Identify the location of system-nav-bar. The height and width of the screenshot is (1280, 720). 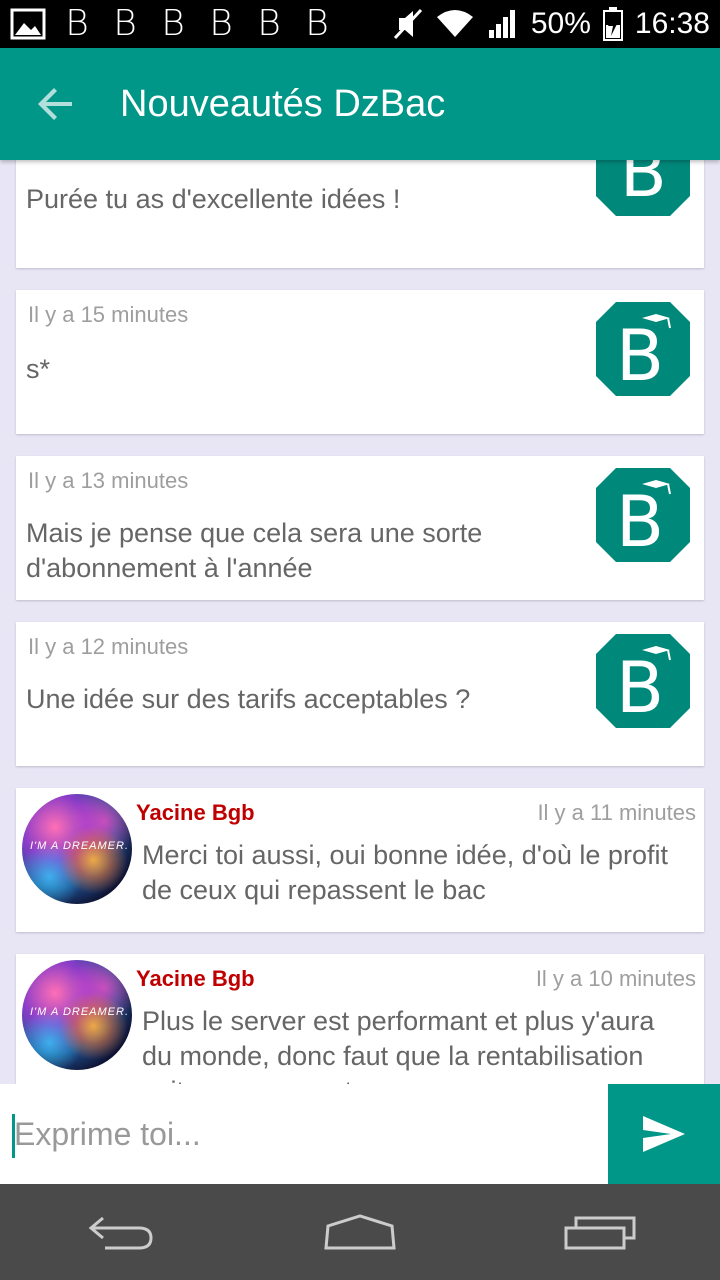
(360, 1232).